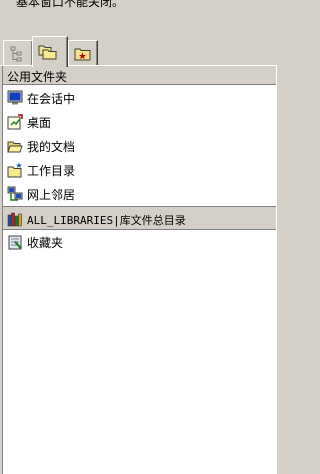  I want to click on network-icon, so click(15, 193).